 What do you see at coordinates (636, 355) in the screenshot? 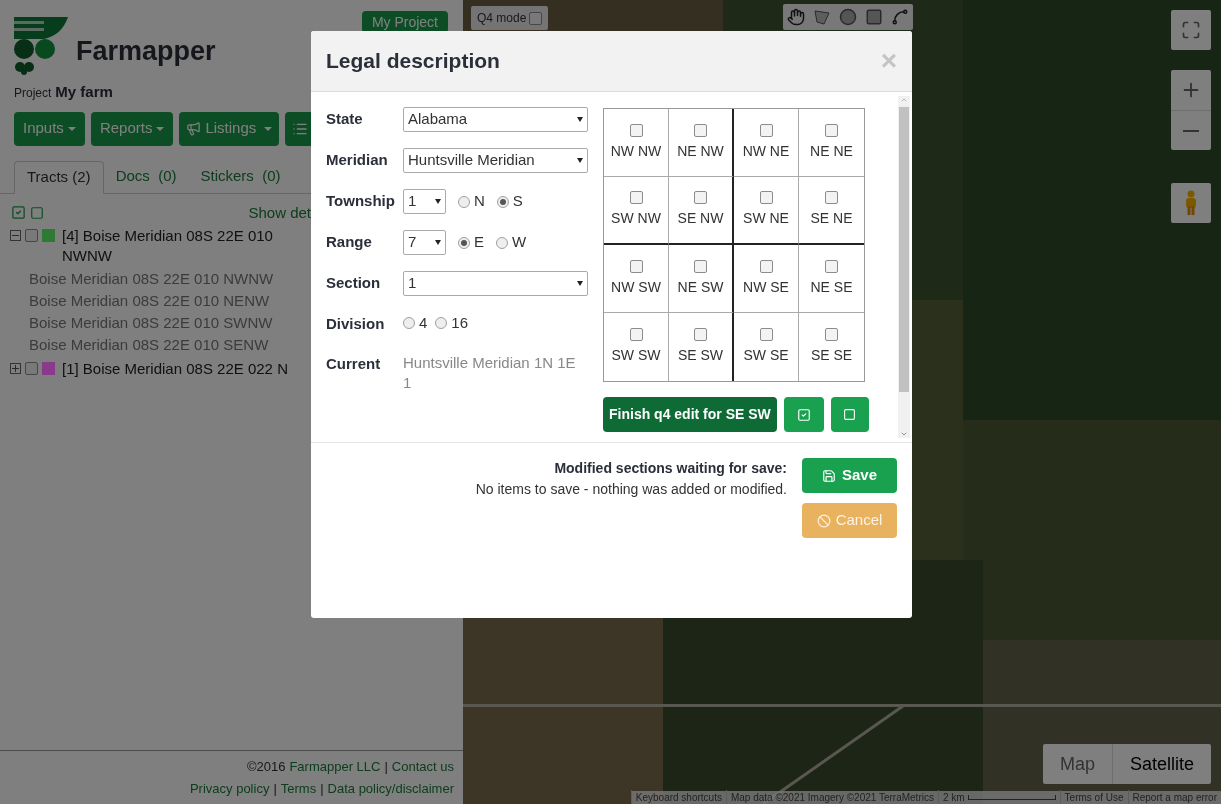
I see `quarter-label: SW SW` at bounding box center [636, 355].